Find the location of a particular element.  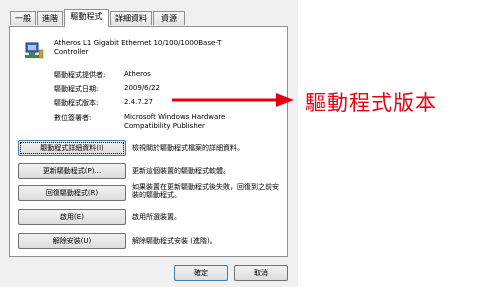

driver-provider-value: Atheros is located at coordinates (137, 74).